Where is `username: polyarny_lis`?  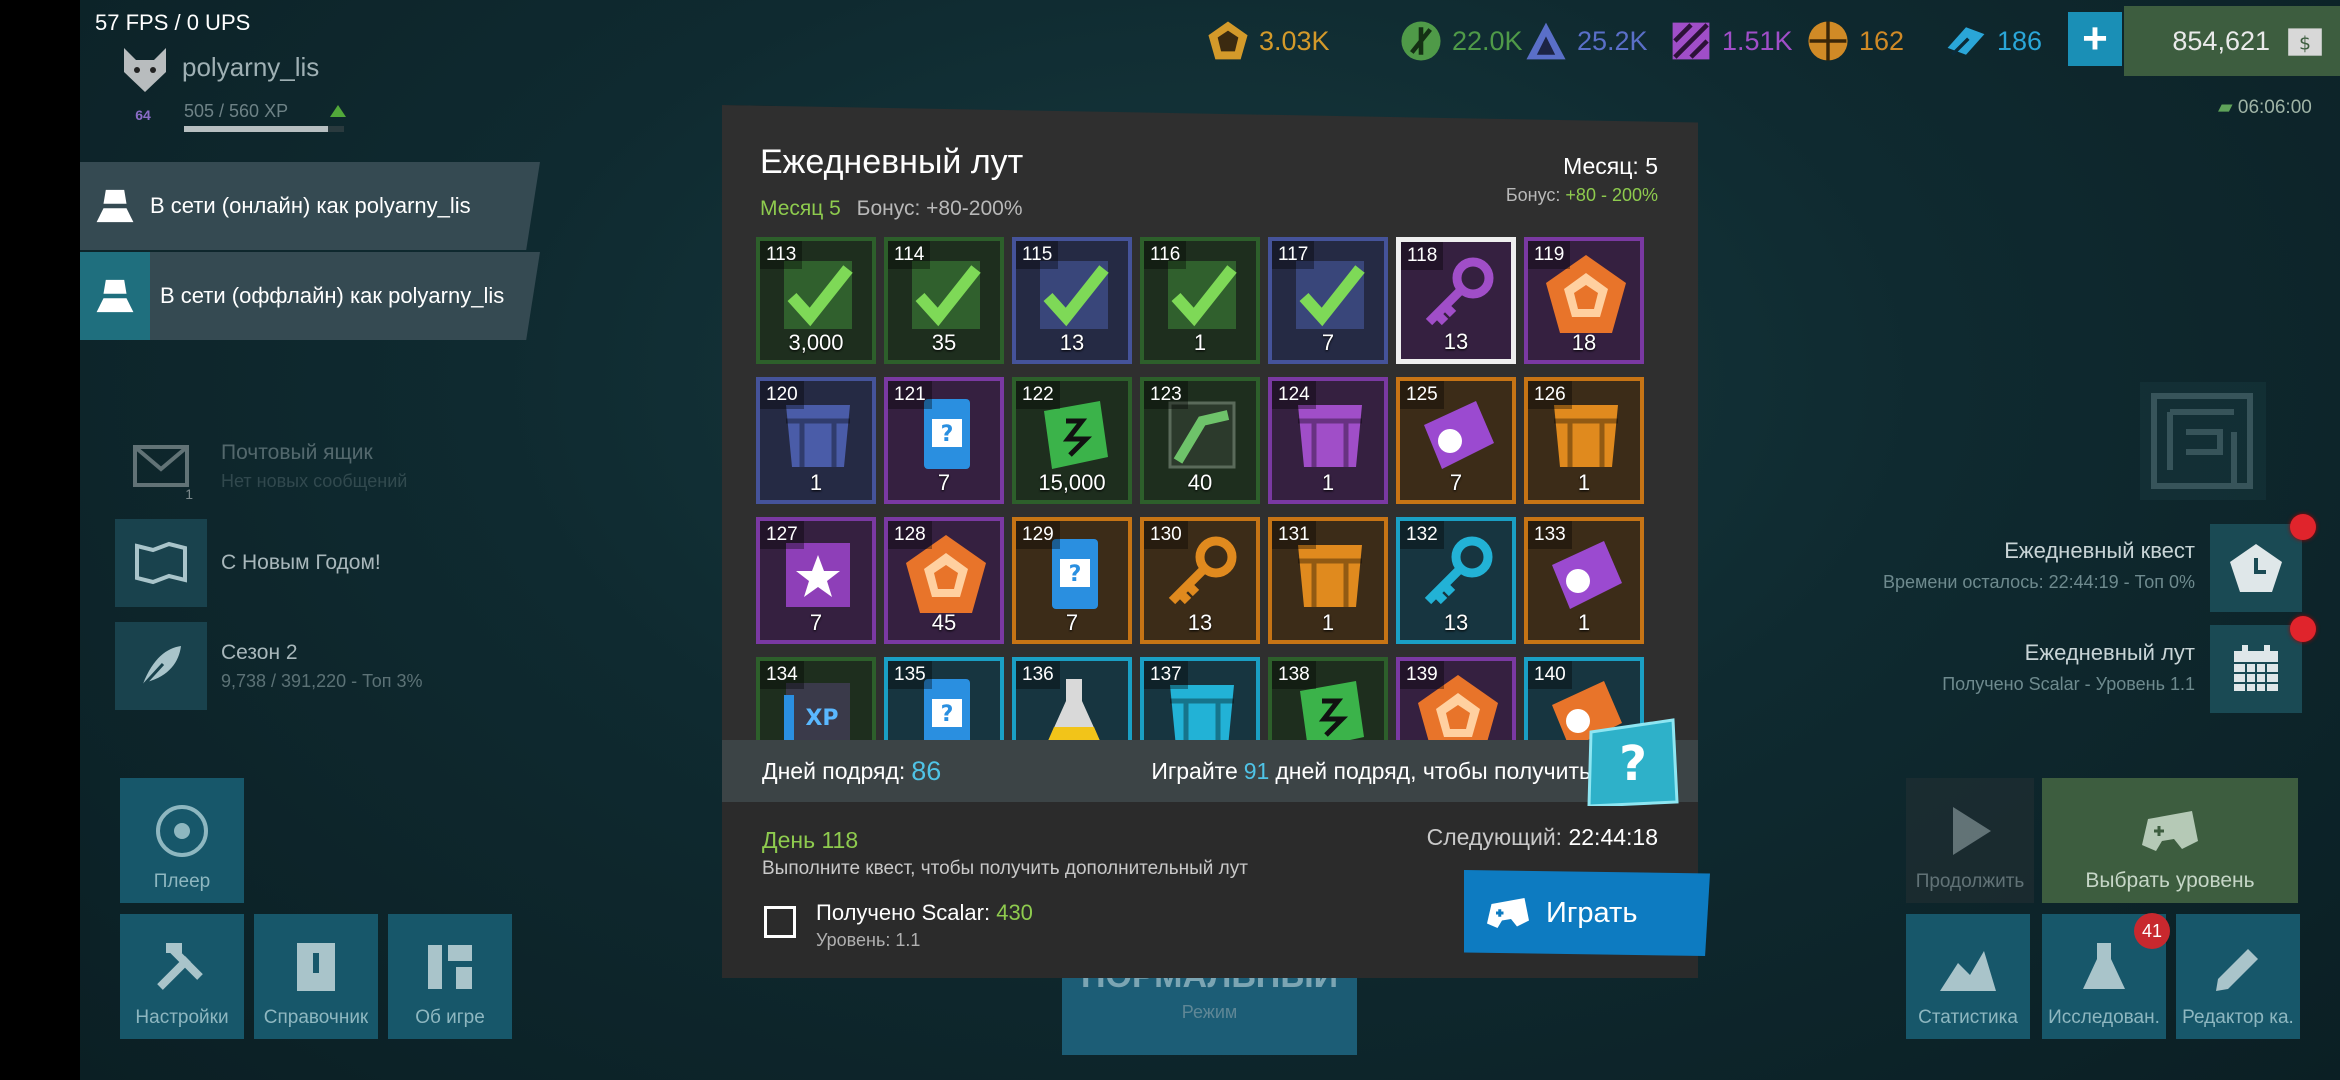 username: polyarny_lis is located at coordinates (250, 67).